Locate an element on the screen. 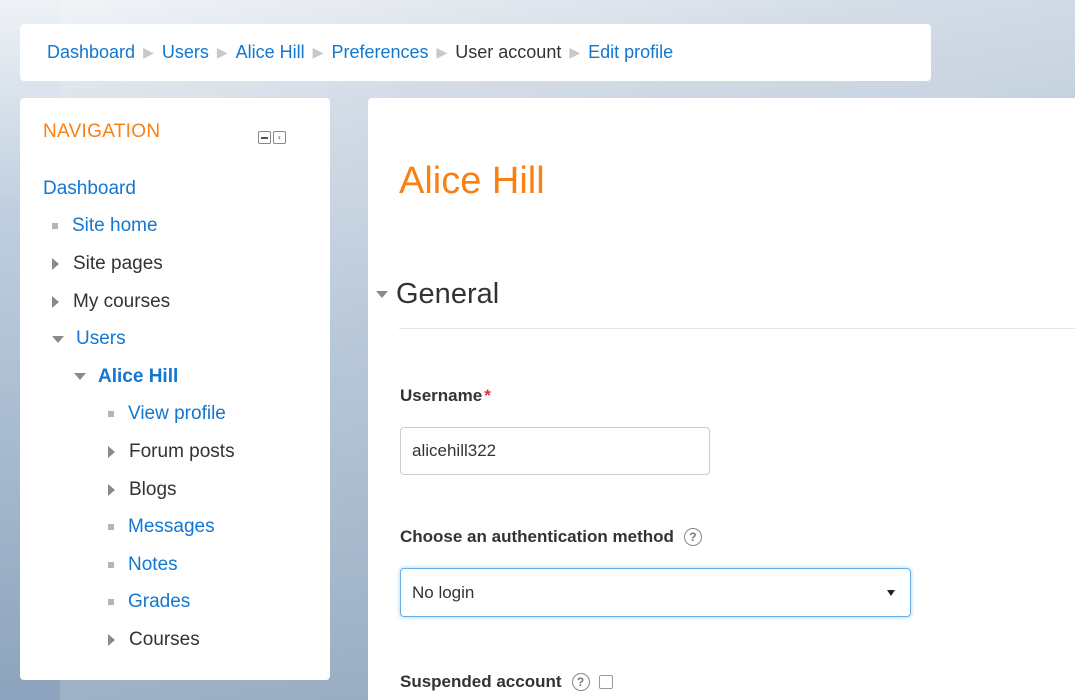  nav-item-label: My courses is located at coordinates (121, 302).